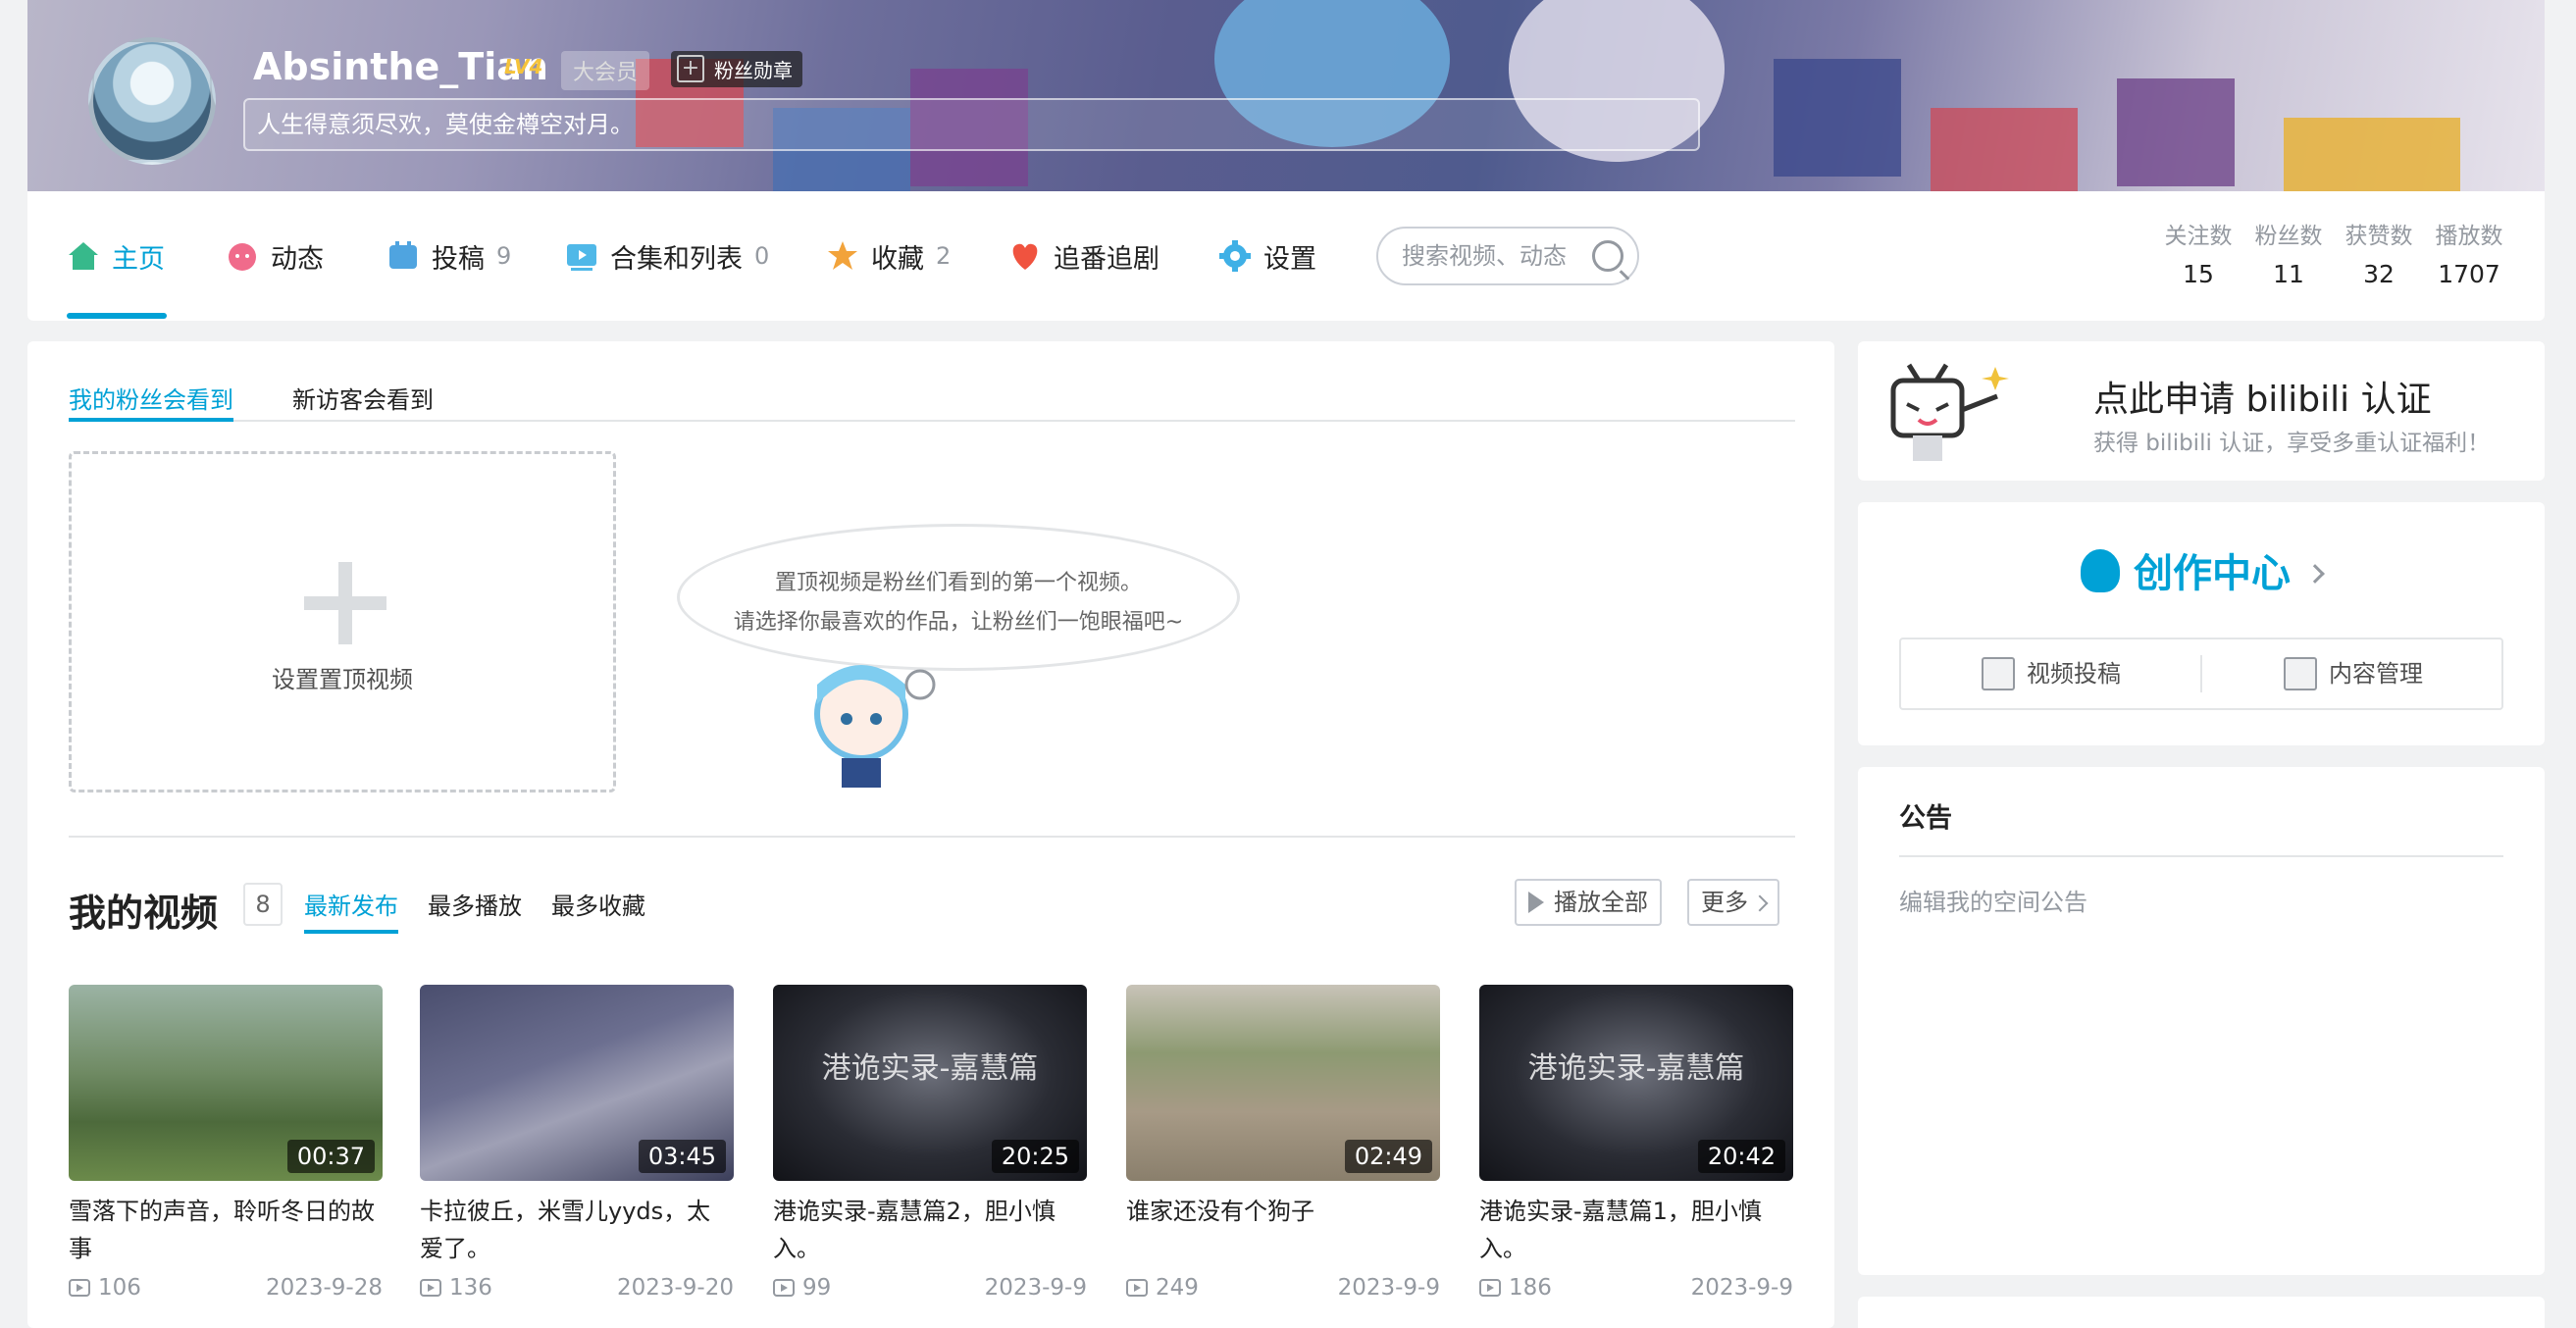 The image size is (2576, 1328). Describe the element at coordinates (2300, 673) in the screenshot. I see `manage-icon` at that location.